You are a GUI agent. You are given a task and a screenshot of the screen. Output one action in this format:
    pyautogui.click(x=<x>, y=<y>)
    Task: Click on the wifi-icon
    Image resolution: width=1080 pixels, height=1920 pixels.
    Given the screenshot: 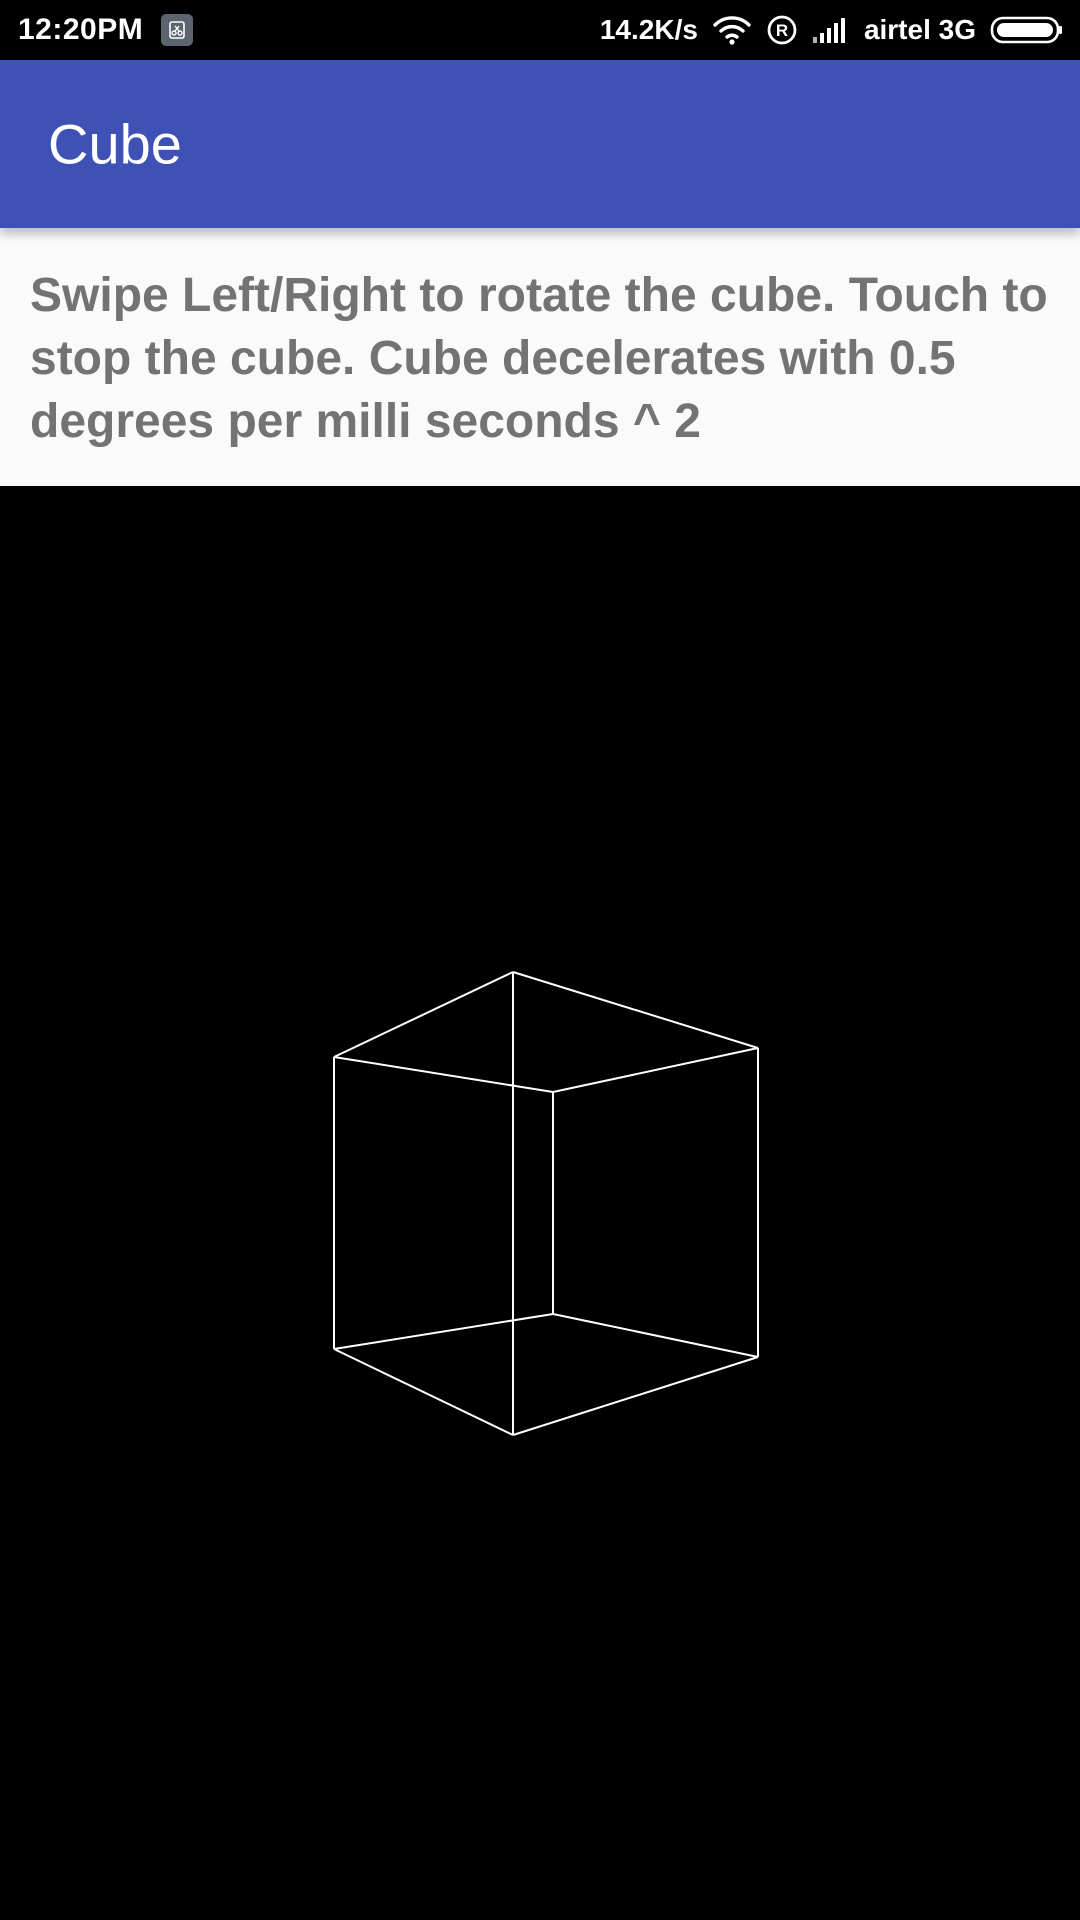 What is the action you would take?
    pyautogui.click(x=732, y=30)
    